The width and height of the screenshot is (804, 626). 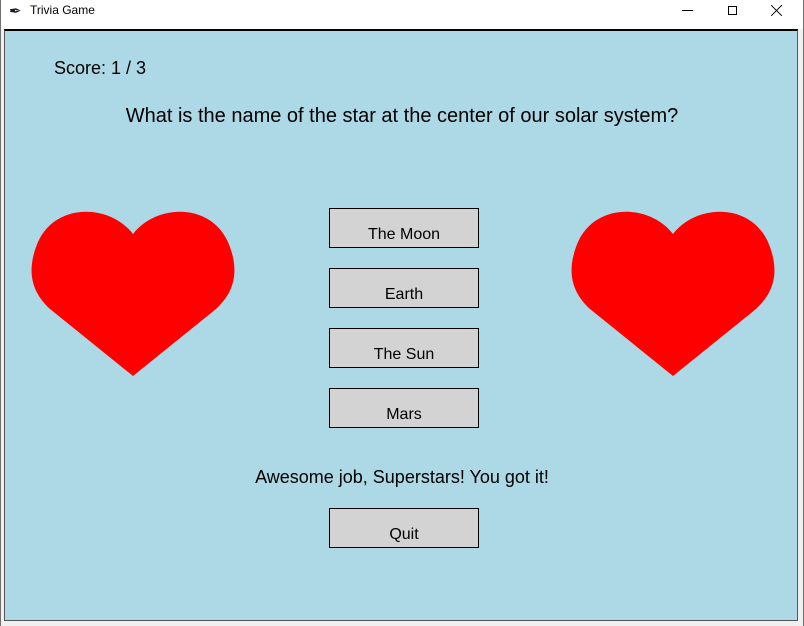 What do you see at coordinates (402, 14) in the screenshot?
I see `title-bar: ✒ Trivia Game` at bounding box center [402, 14].